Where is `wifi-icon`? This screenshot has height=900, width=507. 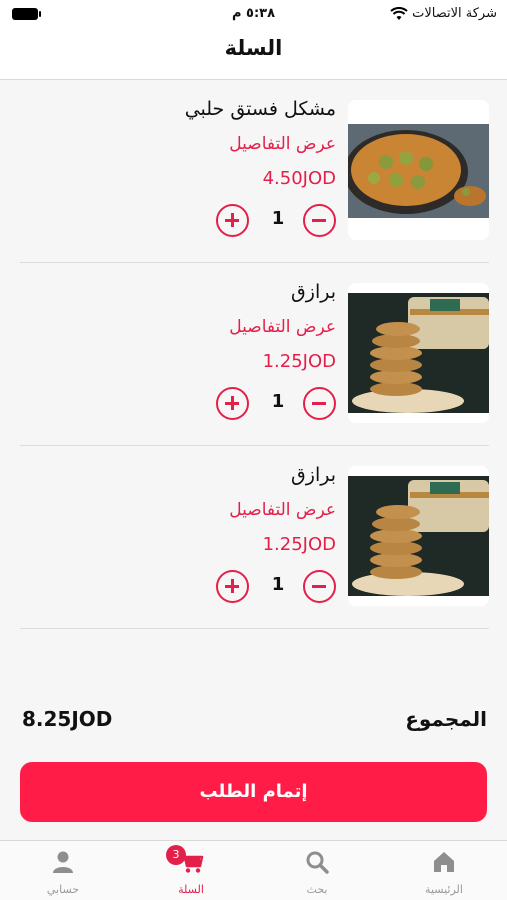
wifi-icon is located at coordinates (399, 13).